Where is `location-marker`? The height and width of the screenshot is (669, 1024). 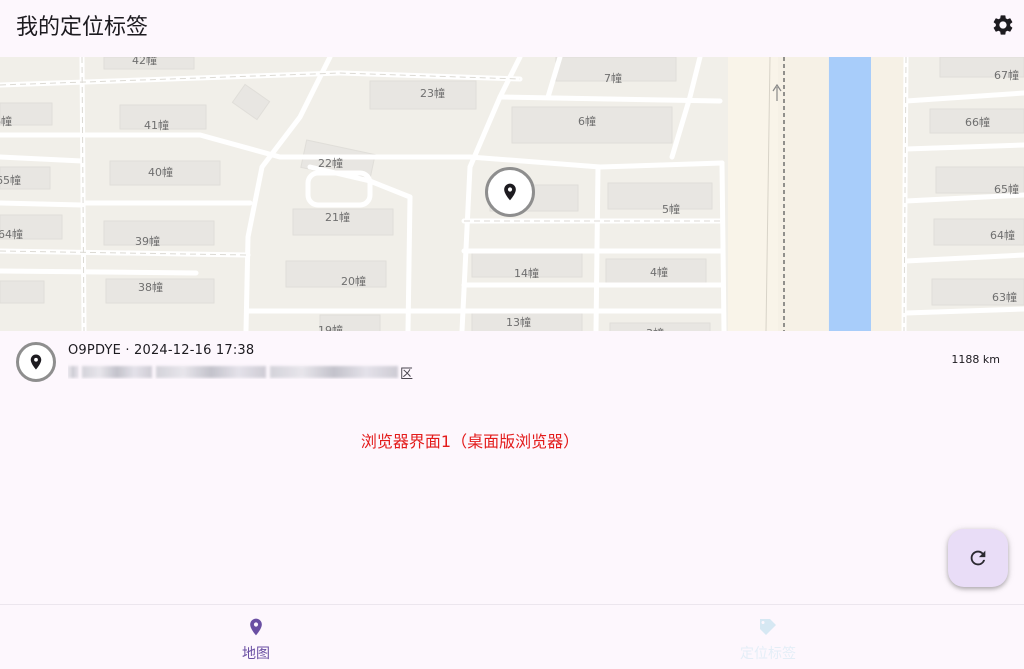 location-marker is located at coordinates (510, 192).